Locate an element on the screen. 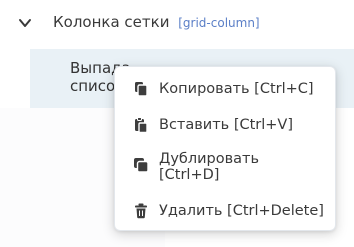 This screenshot has width=354, height=247. menu-item-copy: Копировать [Ctrl+C] is located at coordinates (225, 89).